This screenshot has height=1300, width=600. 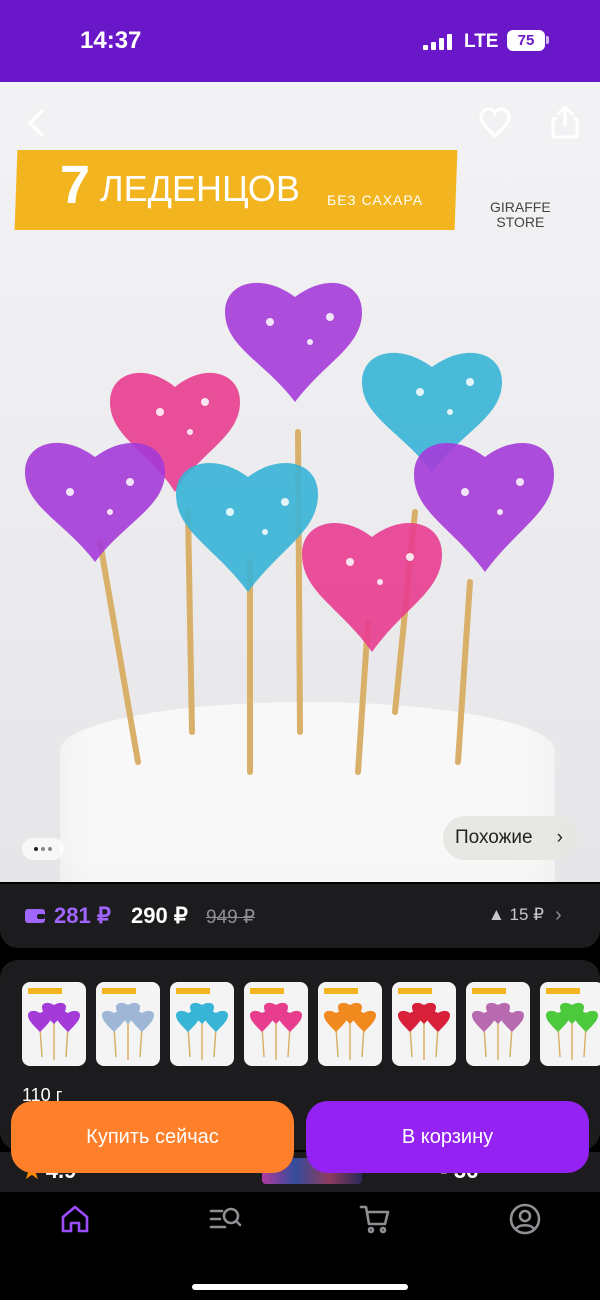 I want to click on profile-icon, so click(x=525, y=1219).